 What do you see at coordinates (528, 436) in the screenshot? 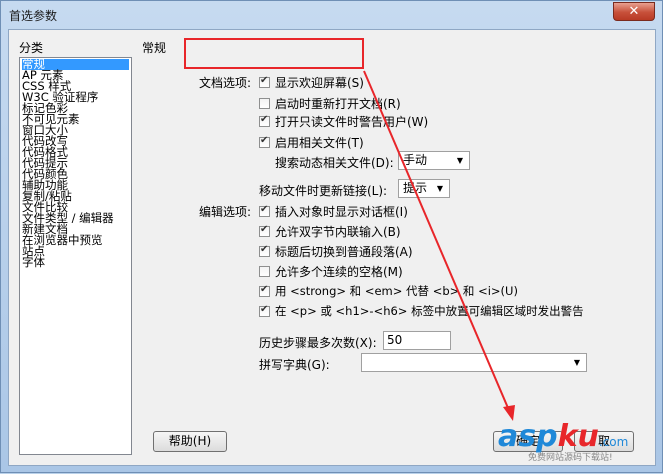
I see `watermark-asp: asp` at bounding box center [528, 436].